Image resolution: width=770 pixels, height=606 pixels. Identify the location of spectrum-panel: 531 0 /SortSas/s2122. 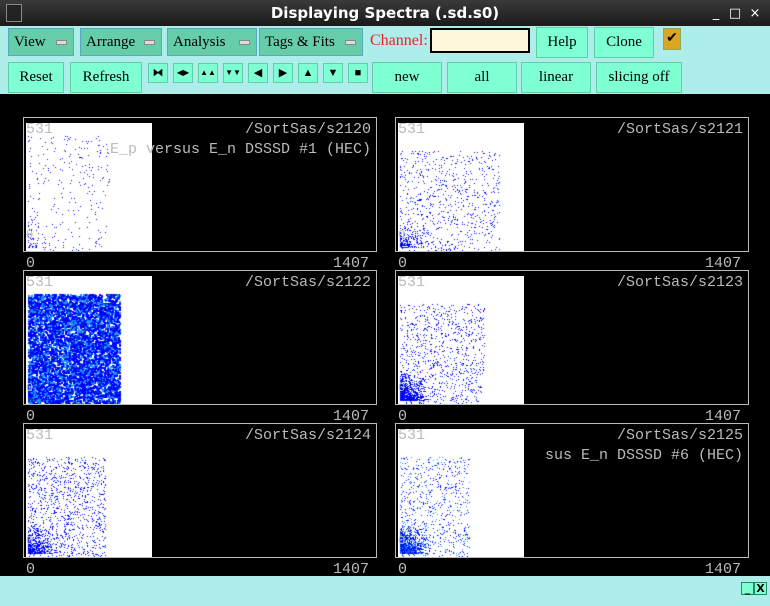
(200, 337).